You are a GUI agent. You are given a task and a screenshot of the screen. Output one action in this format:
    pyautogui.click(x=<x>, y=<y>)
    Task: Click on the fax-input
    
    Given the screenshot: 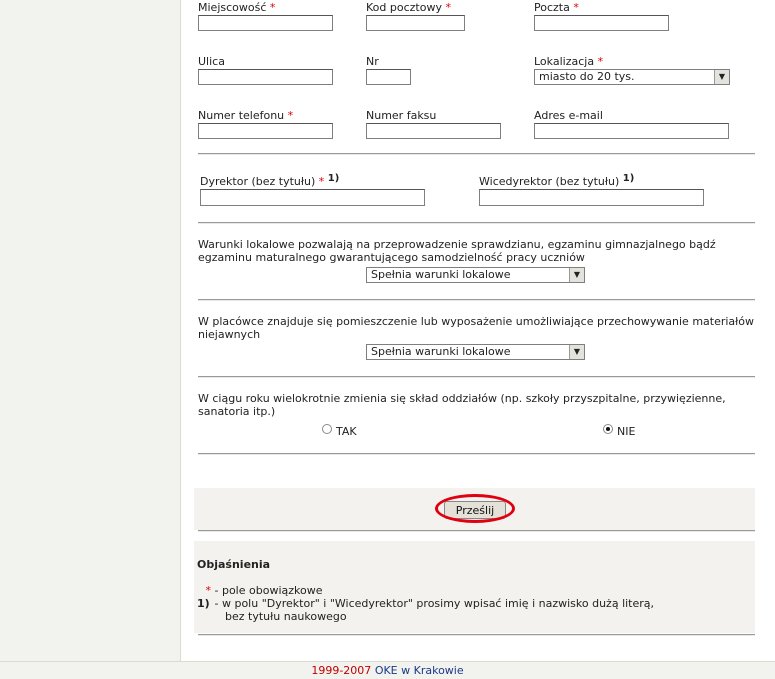 What is the action you would take?
    pyautogui.click(x=433, y=131)
    